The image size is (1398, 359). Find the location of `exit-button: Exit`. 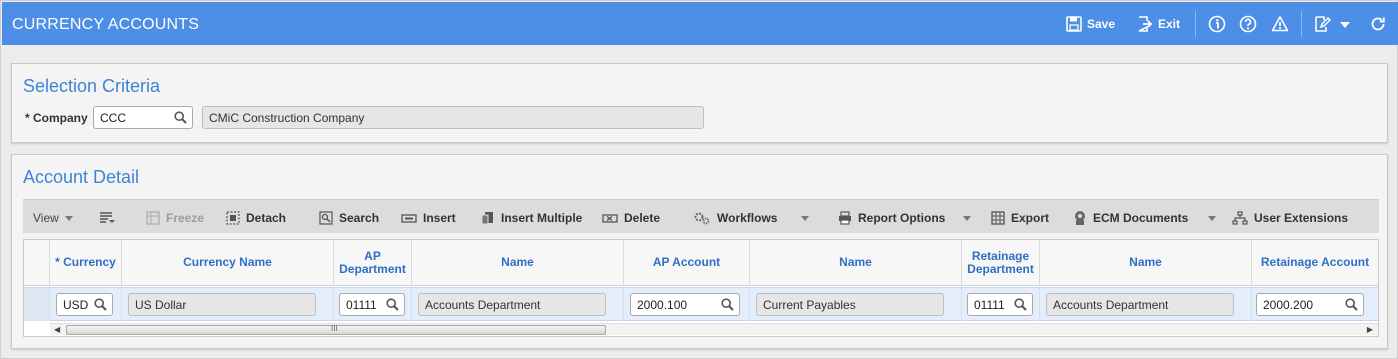

exit-button: Exit is located at coordinates (1158, 24).